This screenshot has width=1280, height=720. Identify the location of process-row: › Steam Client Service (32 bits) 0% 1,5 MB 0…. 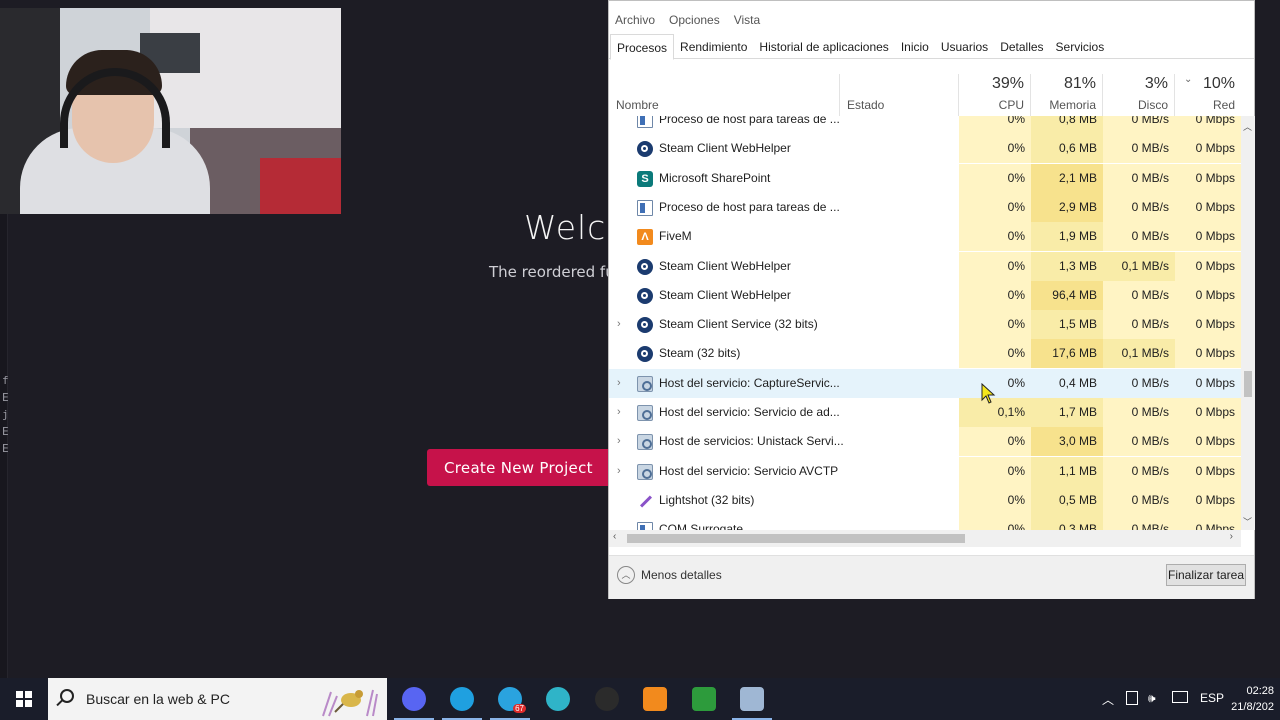
(925, 325).